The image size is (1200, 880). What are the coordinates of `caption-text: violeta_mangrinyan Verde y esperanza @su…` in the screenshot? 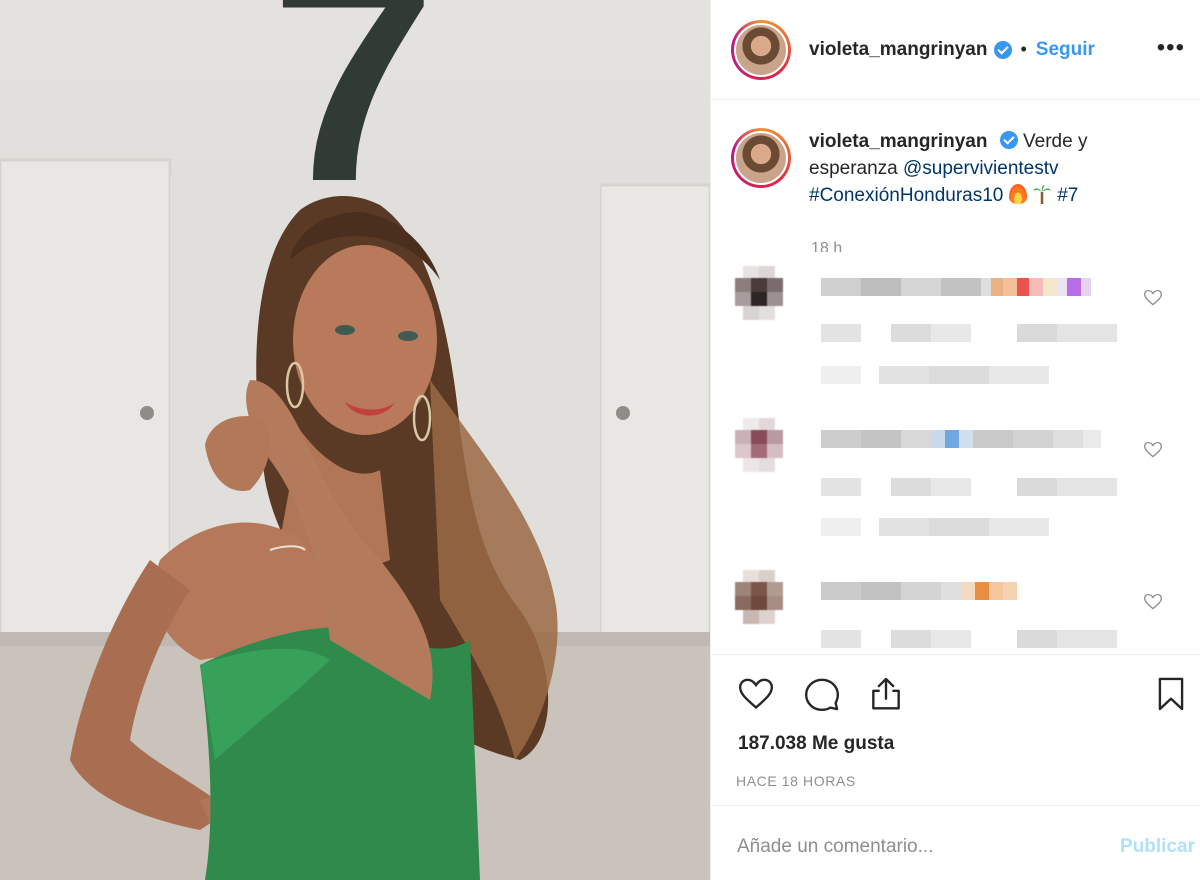 It's located at (974, 168).